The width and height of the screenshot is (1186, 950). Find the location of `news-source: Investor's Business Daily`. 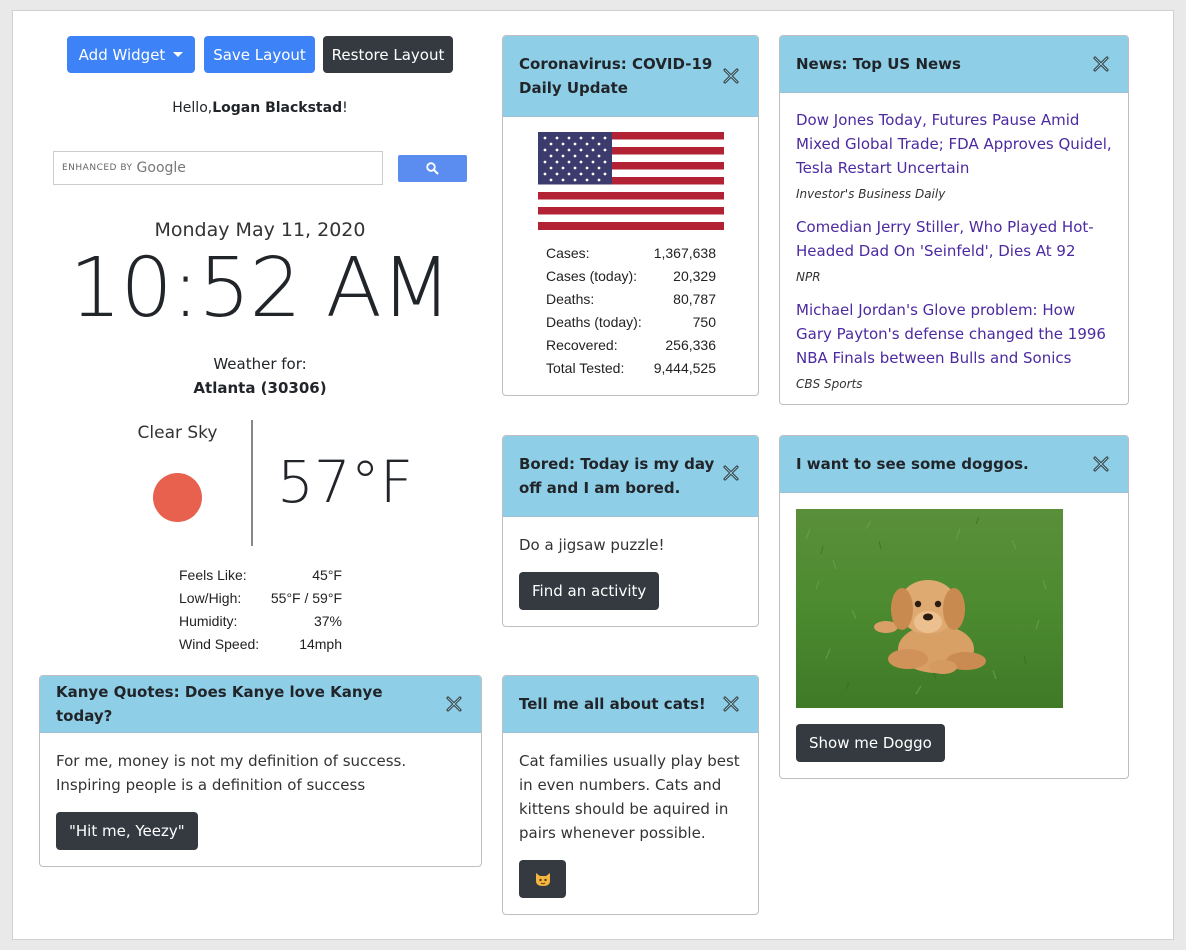

news-source: Investor's Business Daily is located at coordinates (871, 194).